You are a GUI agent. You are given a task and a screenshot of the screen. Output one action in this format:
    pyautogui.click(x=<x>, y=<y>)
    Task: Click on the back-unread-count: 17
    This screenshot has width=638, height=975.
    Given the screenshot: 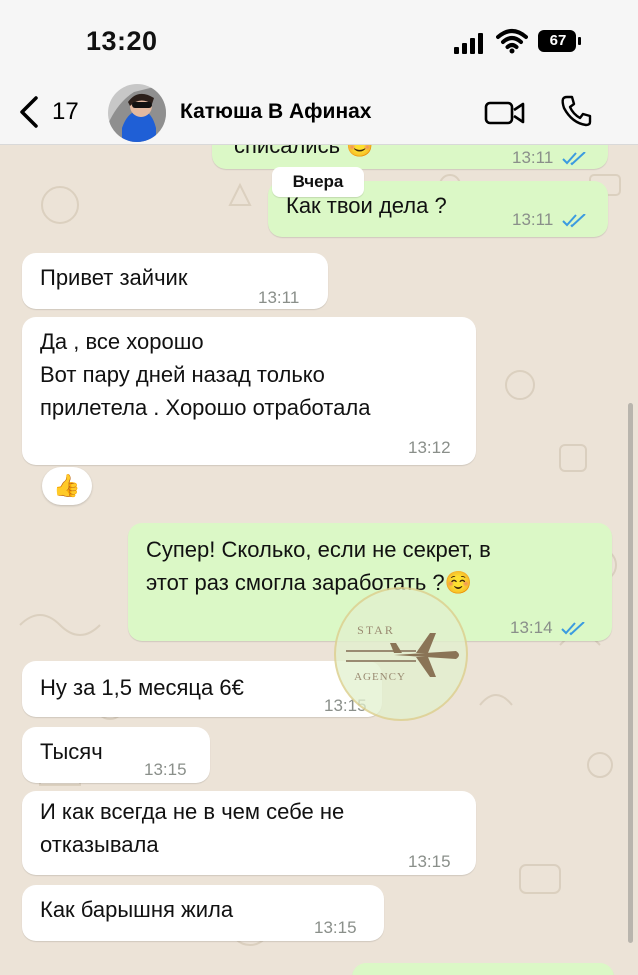 What is the action you would take?
    pyautogui.click(x=65, y=112)
    